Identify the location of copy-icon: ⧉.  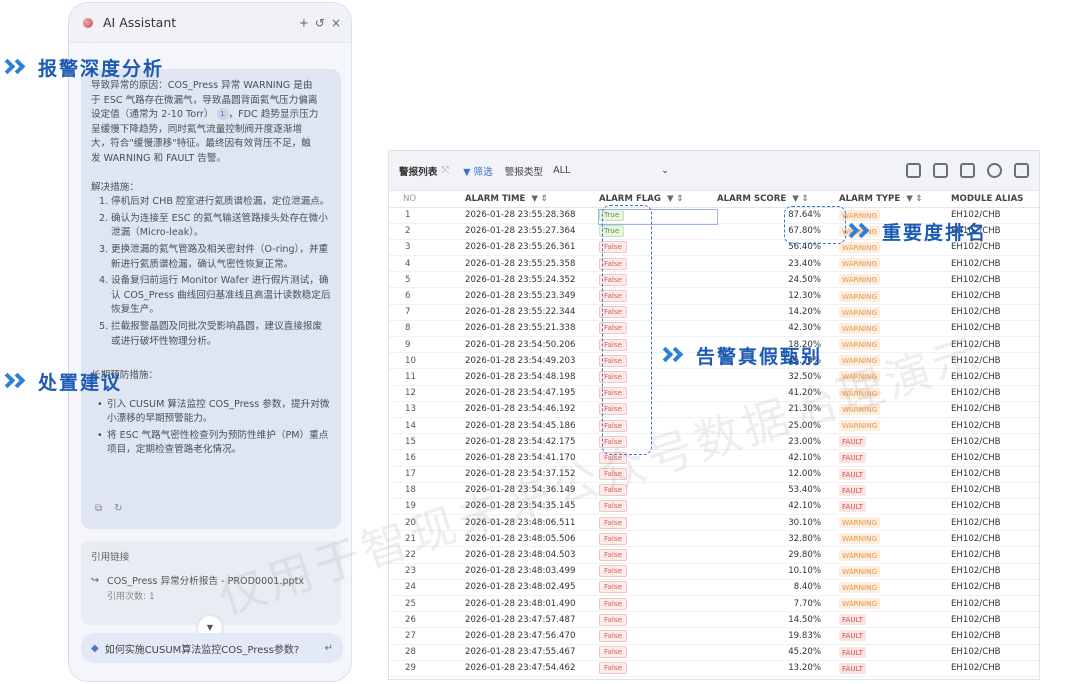
(98, 509).